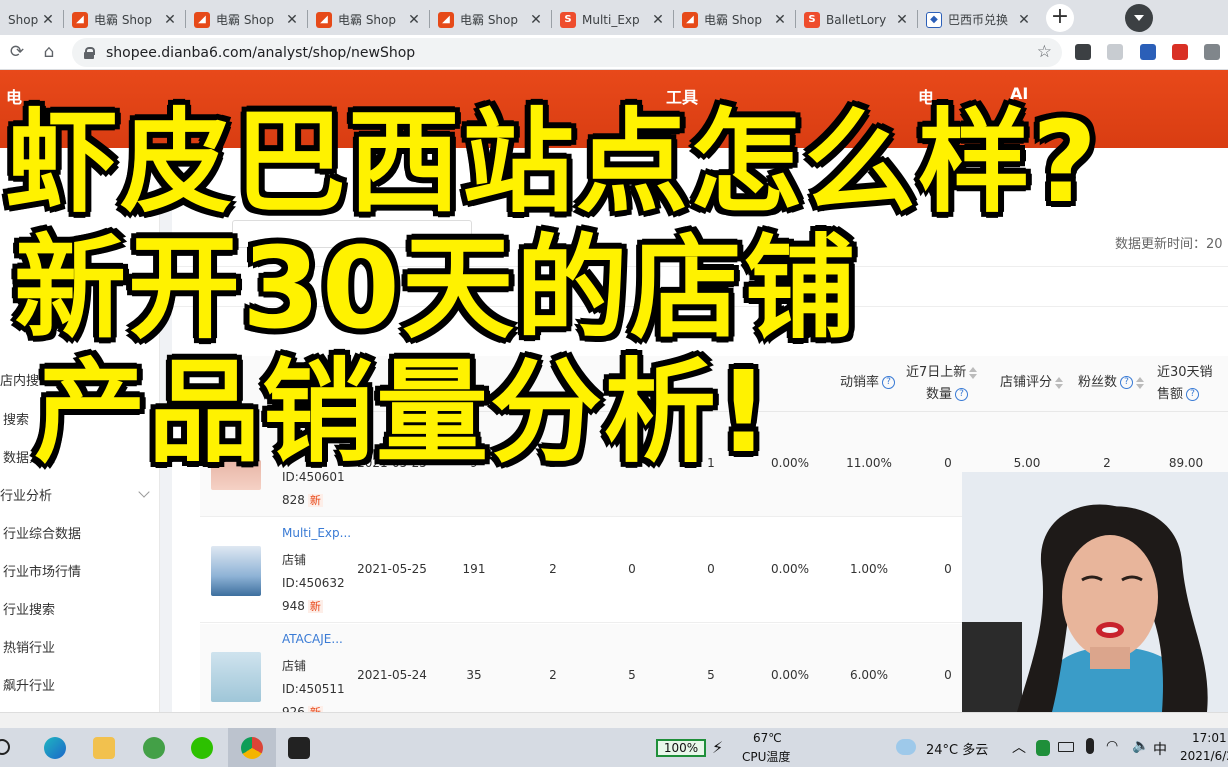 The height and width of the screenshot is (767, 1228). Describe the element at coordinates (906, 747) in the screenshot. I see `weather-icon` at that location.